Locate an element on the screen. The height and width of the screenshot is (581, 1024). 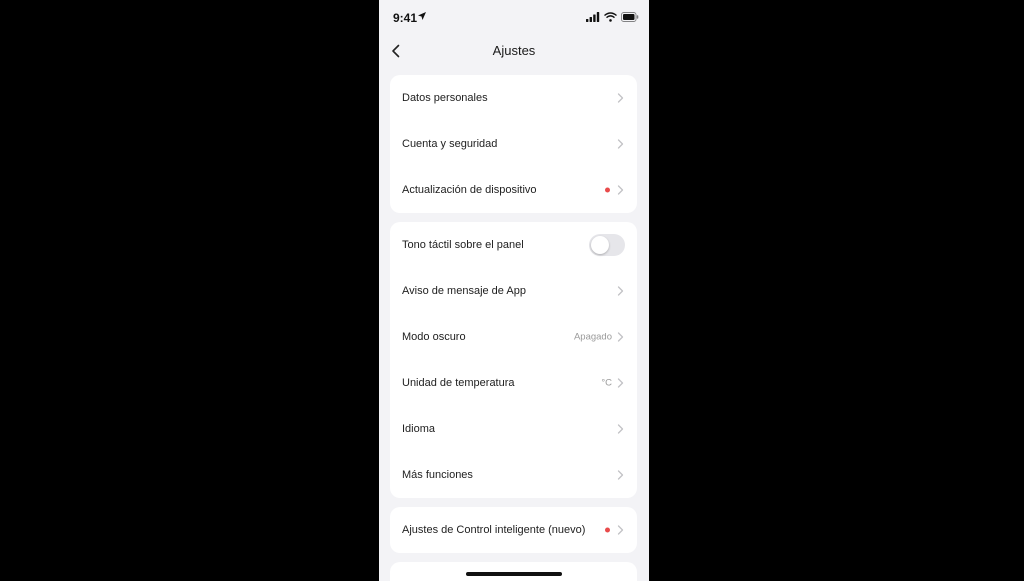
tono-tactil-toggle is located at coordinates (607, 245).